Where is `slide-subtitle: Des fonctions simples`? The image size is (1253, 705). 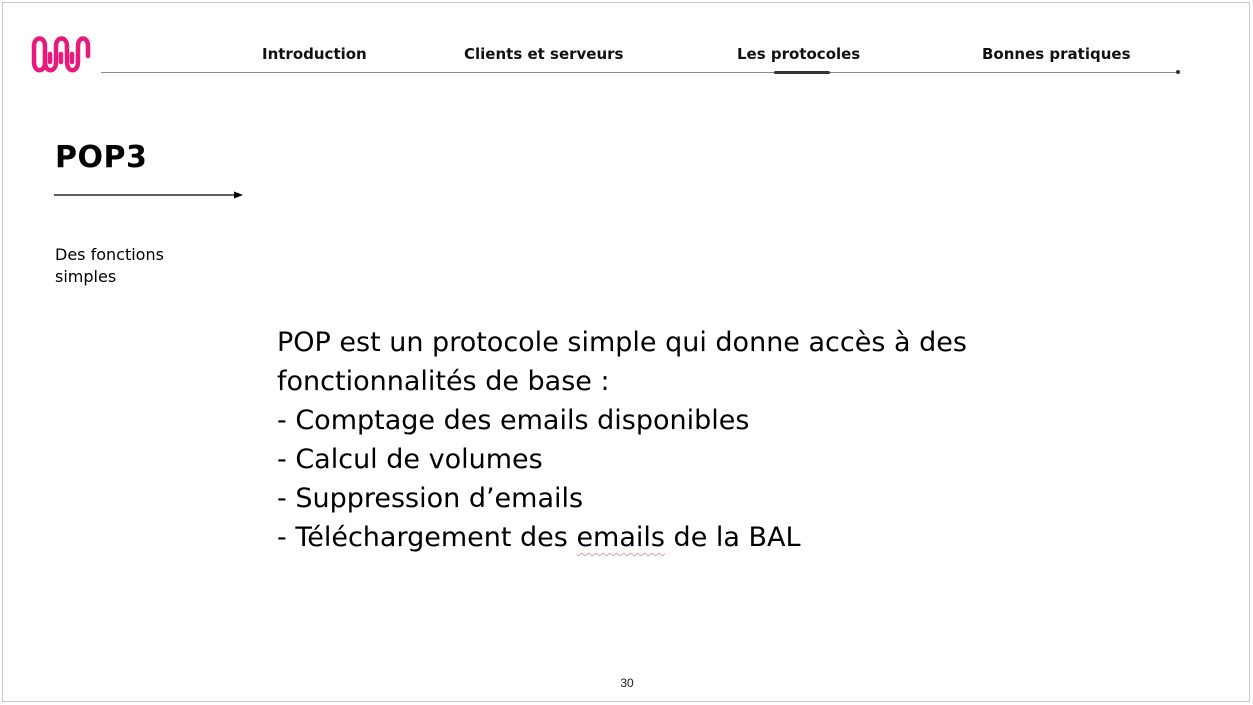
slide-subtitle: Des fonctions simples is located at coordinates (109, 265).